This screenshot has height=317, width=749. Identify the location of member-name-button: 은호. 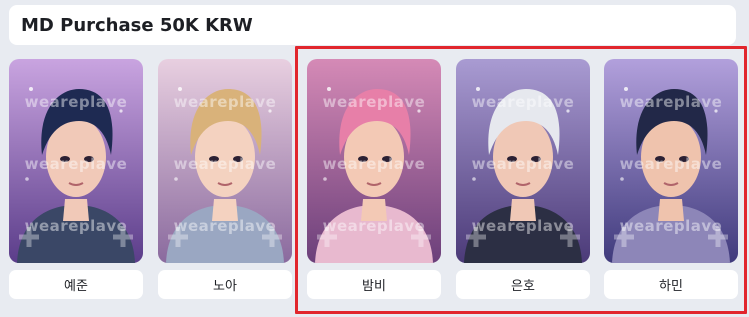
(523, 284).